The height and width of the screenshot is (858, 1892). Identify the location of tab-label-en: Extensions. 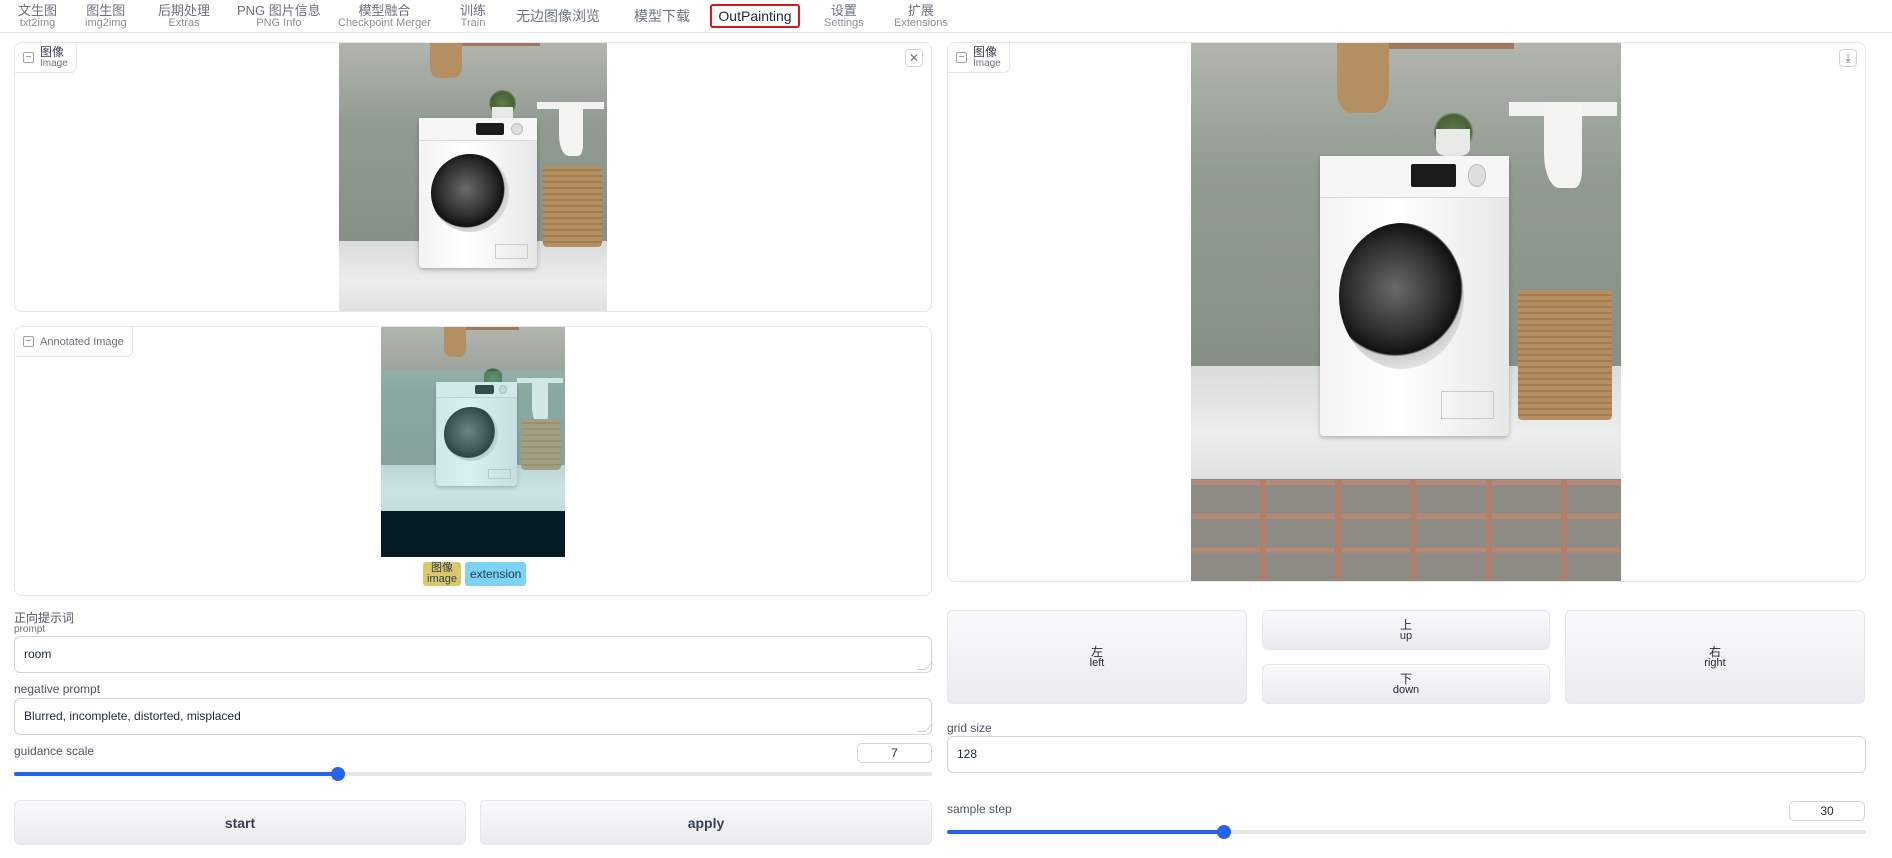
(921, 23).